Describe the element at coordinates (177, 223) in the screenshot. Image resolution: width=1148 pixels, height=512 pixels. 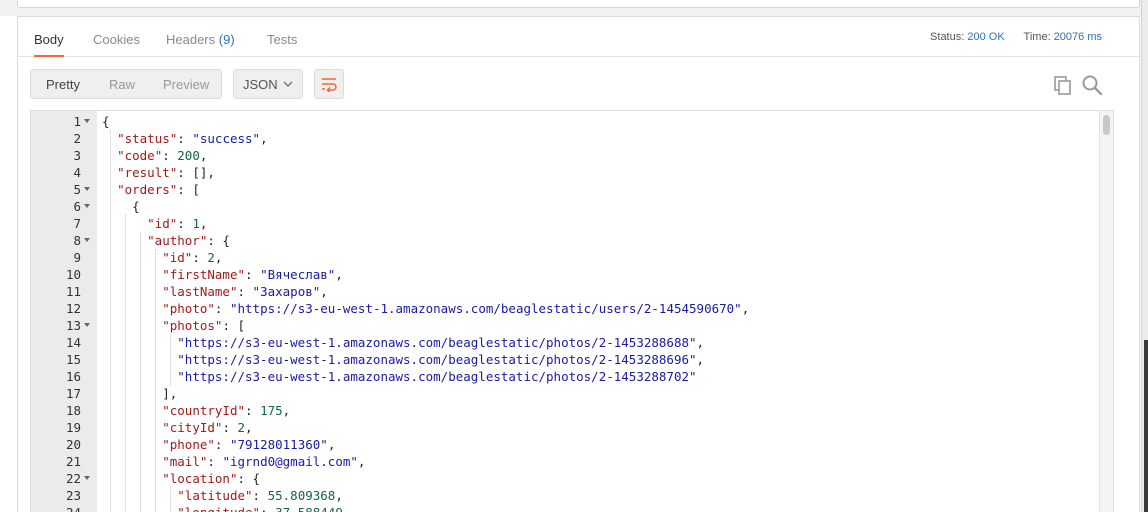
I see `code-text: "id": 1,` at that location.